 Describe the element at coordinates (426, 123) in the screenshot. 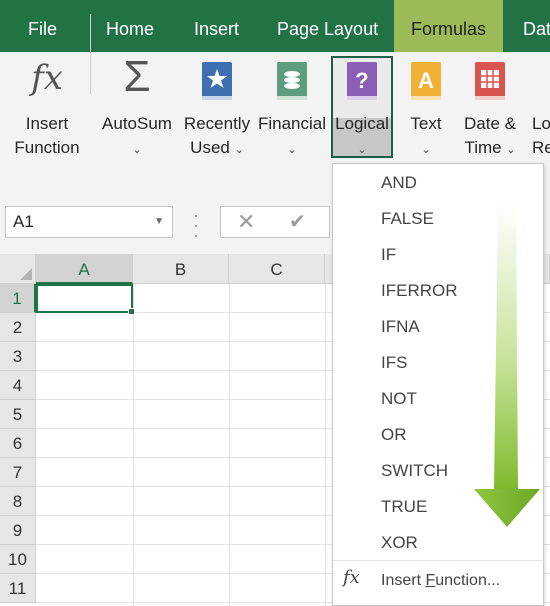

I see `text-label: Text` at that location.